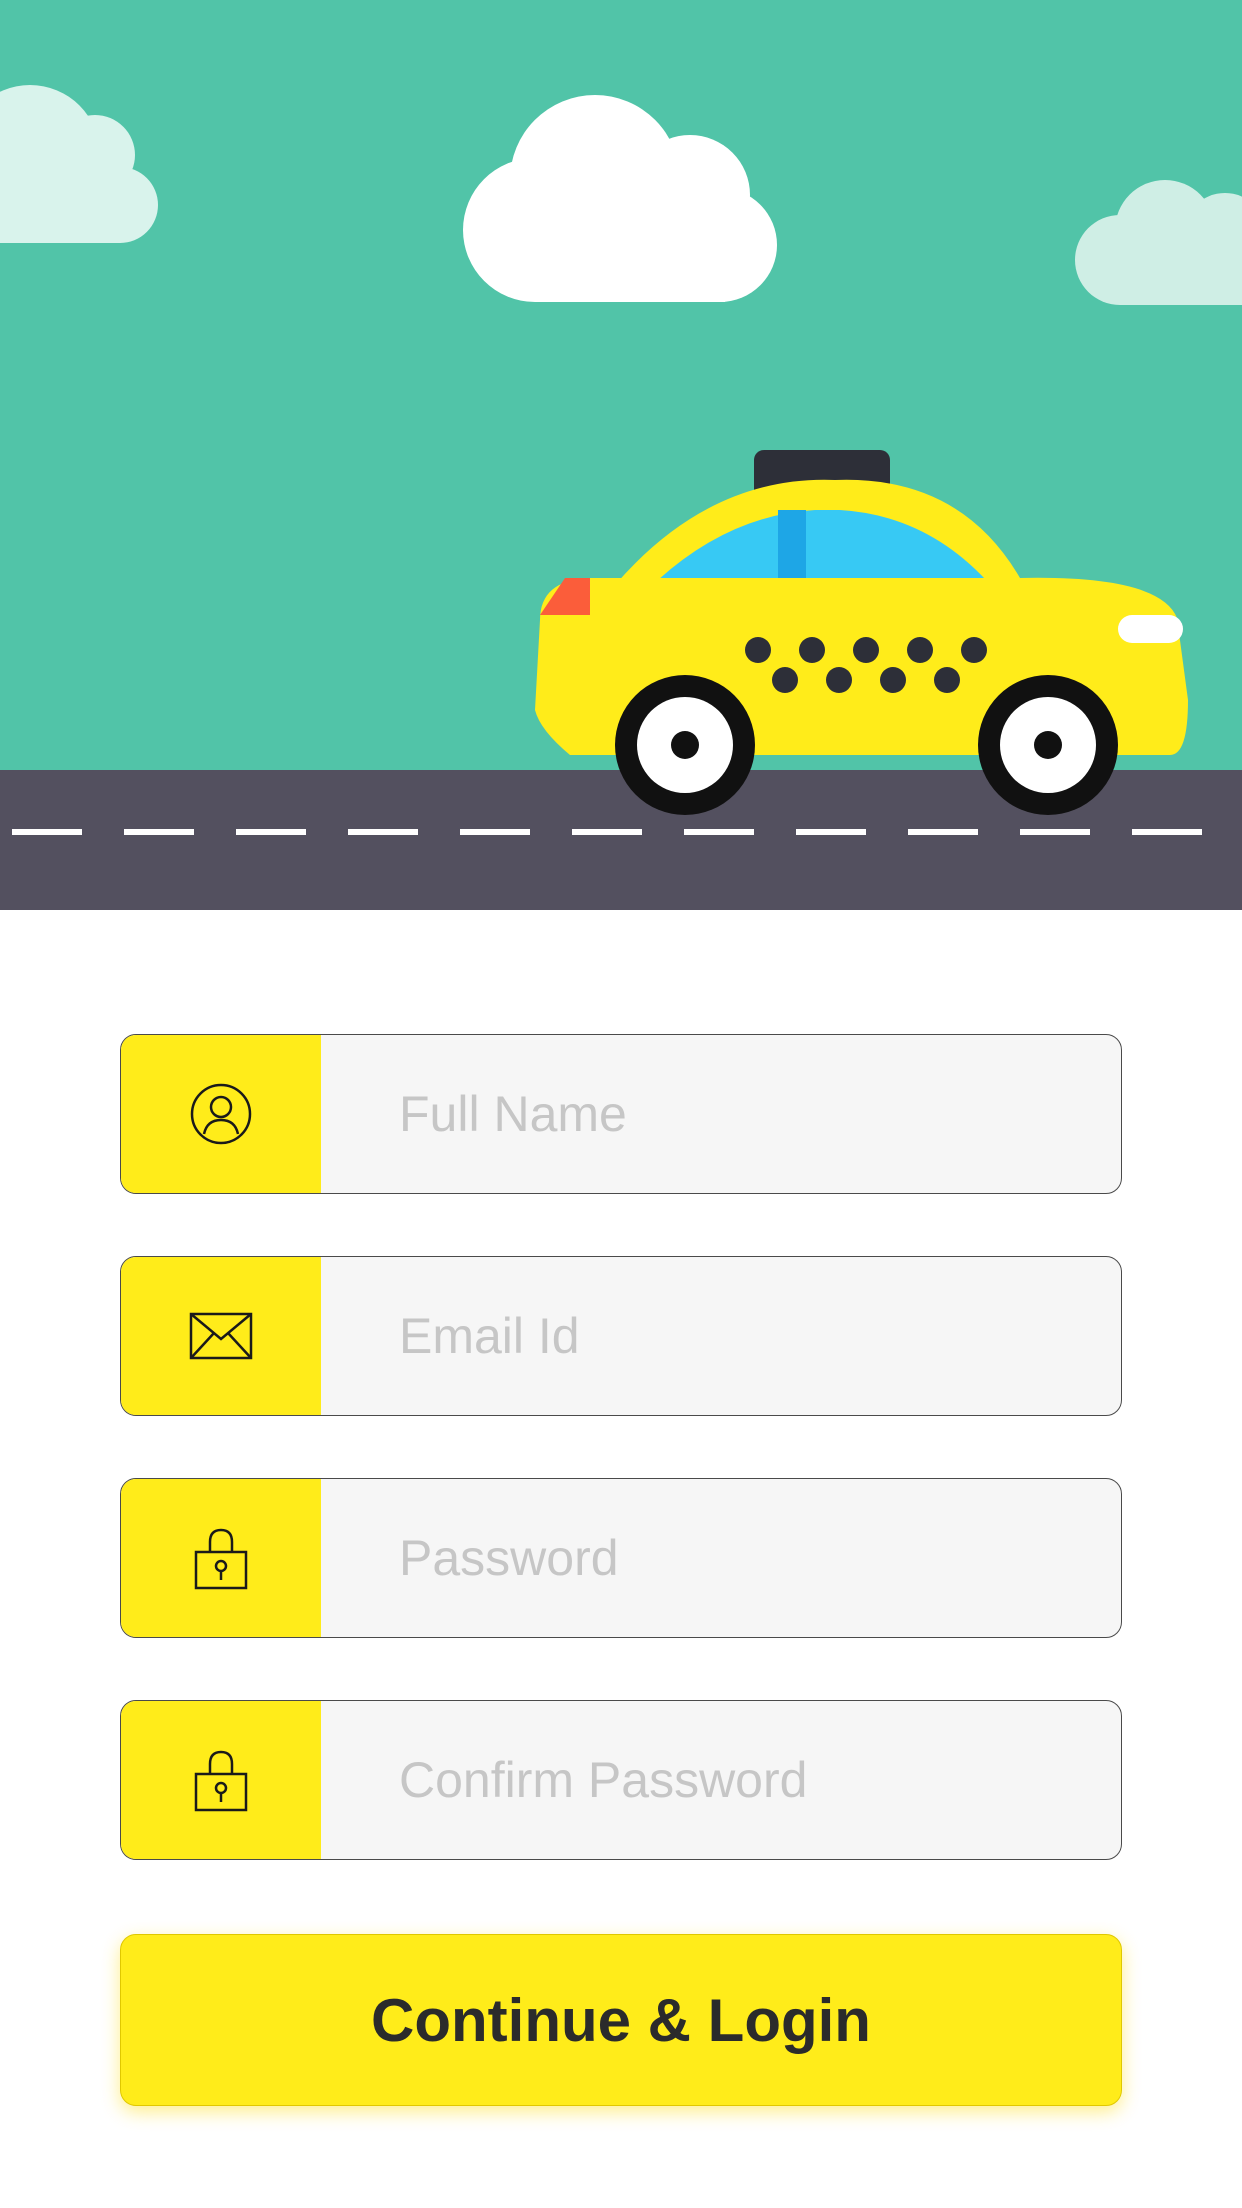 This screenshot has width=1242, height=2208. I want to click on email-icon-box, so click(221, 1336).